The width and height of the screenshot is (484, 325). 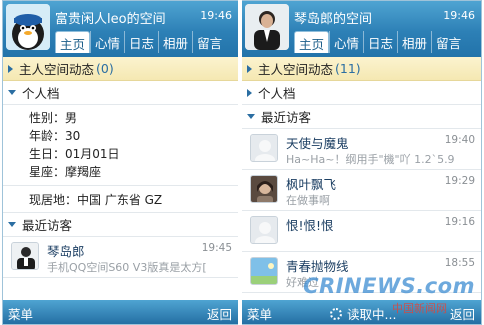 I want to click on right-tab-bar: 主页 心情 日志 相册 留言, so click(x=387, y=42).